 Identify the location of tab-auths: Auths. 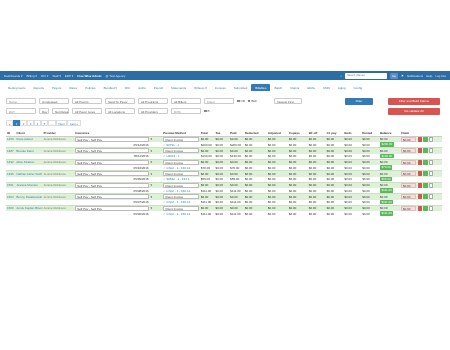
(142, 87).